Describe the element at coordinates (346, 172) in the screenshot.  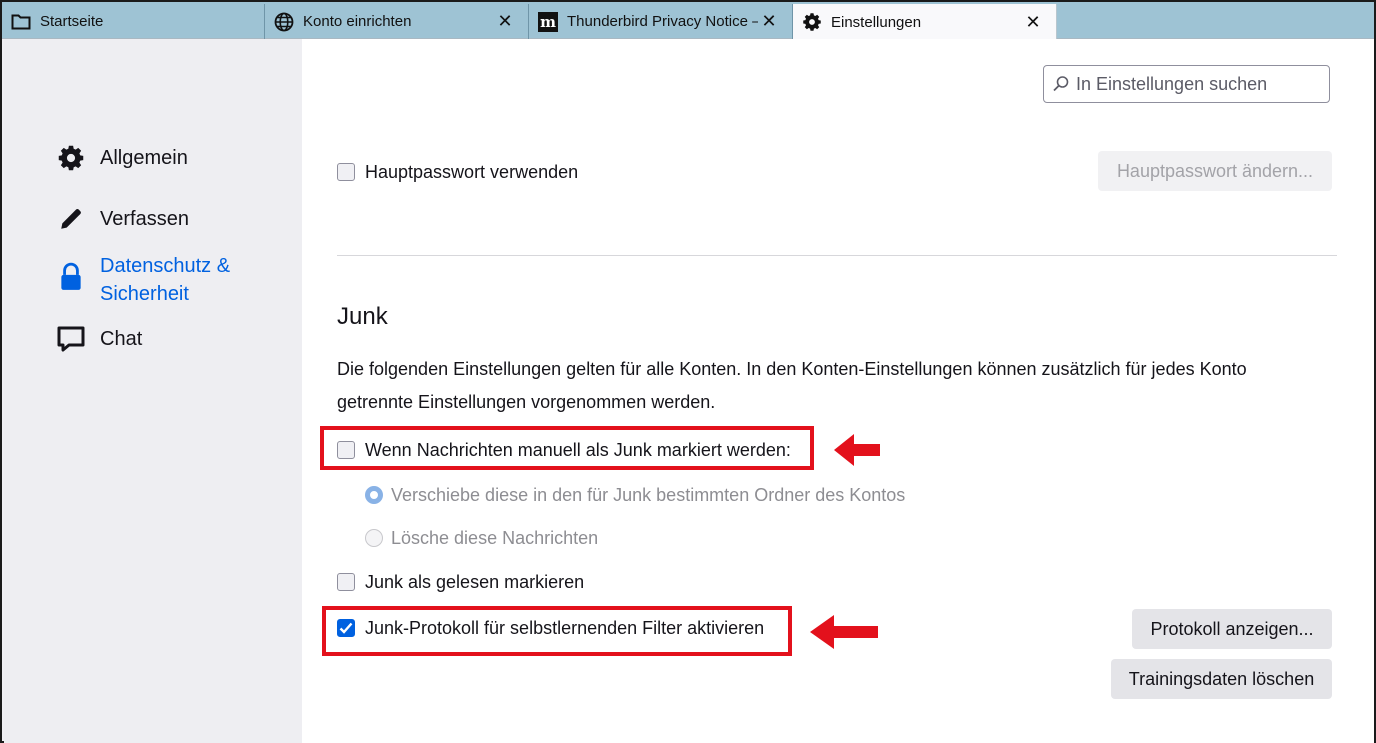
I see `master-password-checkbox` at that location.